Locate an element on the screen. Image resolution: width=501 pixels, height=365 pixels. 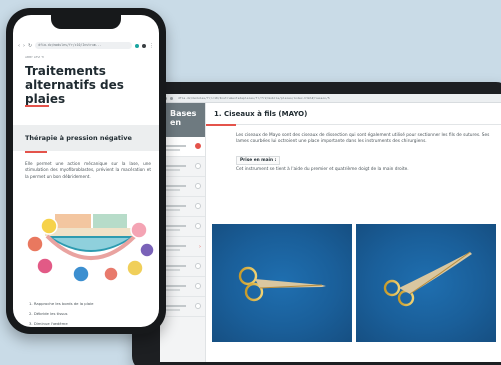
sidebar-item: › is located at coordinates (182, 247).